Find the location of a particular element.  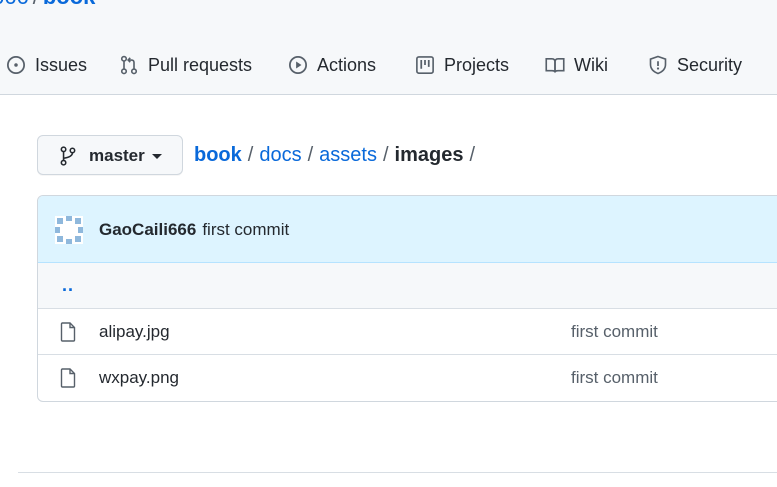

file-name-link: alipay.jpg is located at coordinates (134, 332).